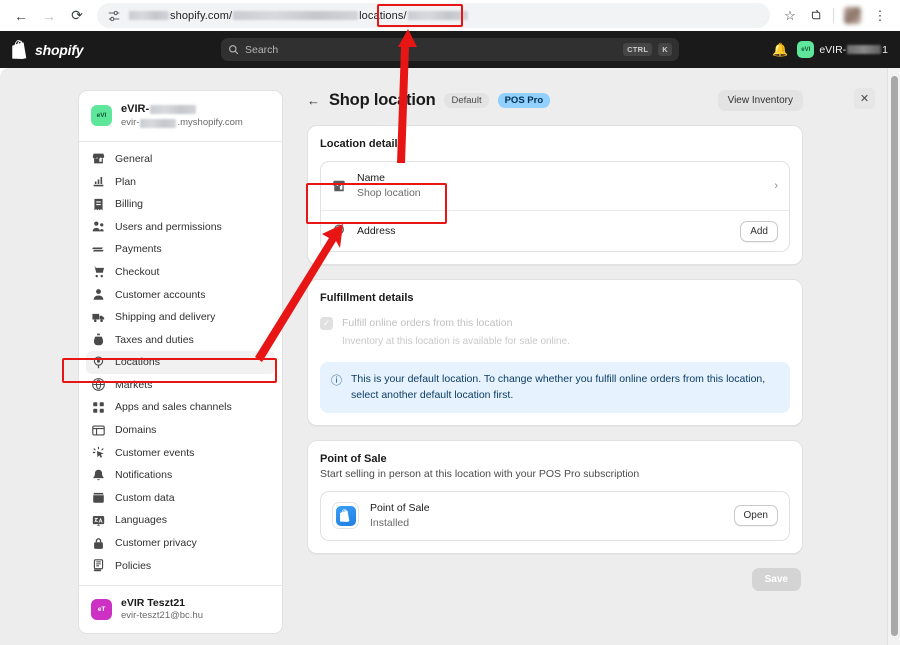 The width and height of the screenshot is (900, 645). Describe the element at coordinates (407, 96) in the screenshot. I see `name-row-to-url-arrow` at that location.